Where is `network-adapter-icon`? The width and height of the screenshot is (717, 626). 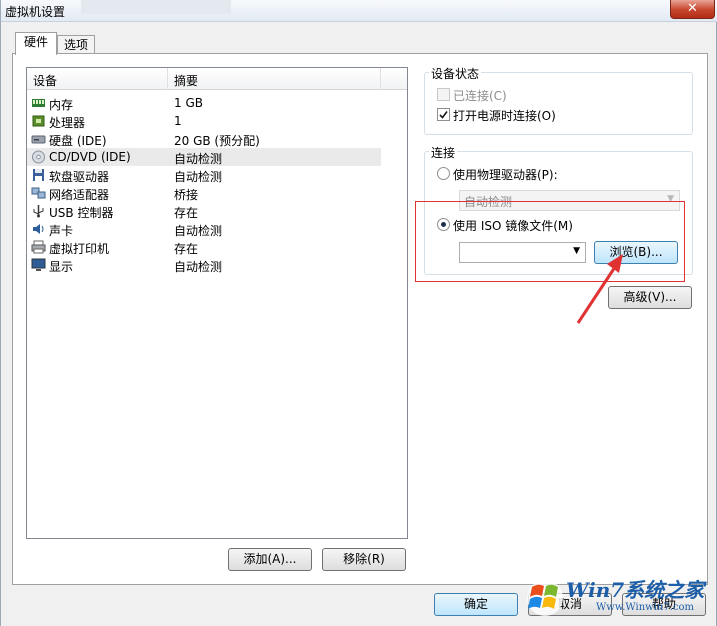
network-adapter-icon is located at coordinates (38, 193).